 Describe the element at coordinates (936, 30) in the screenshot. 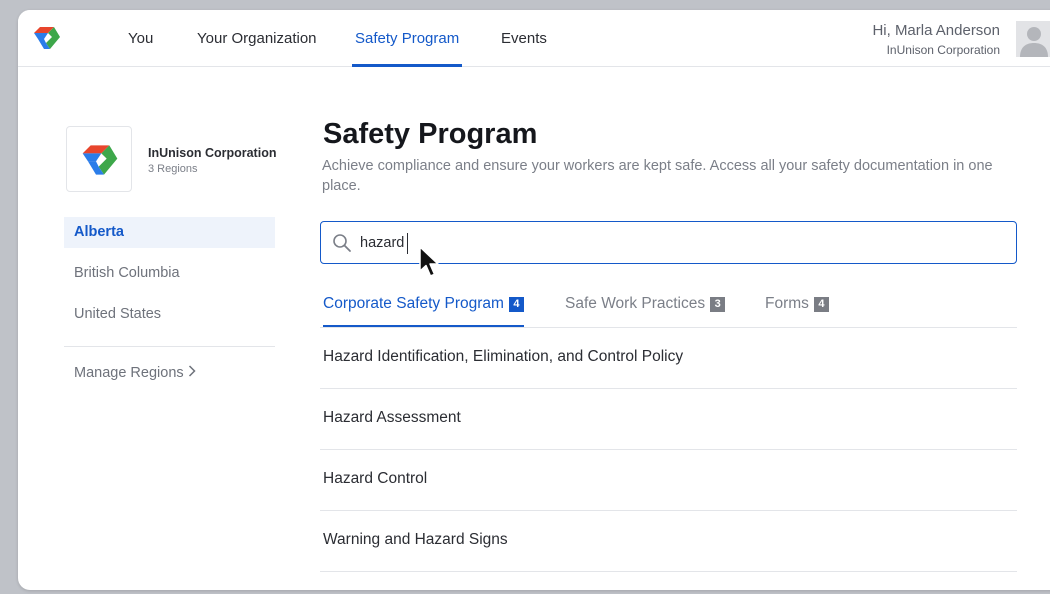

I see `user-greeting: Hi, Marla Anderson` at that location.